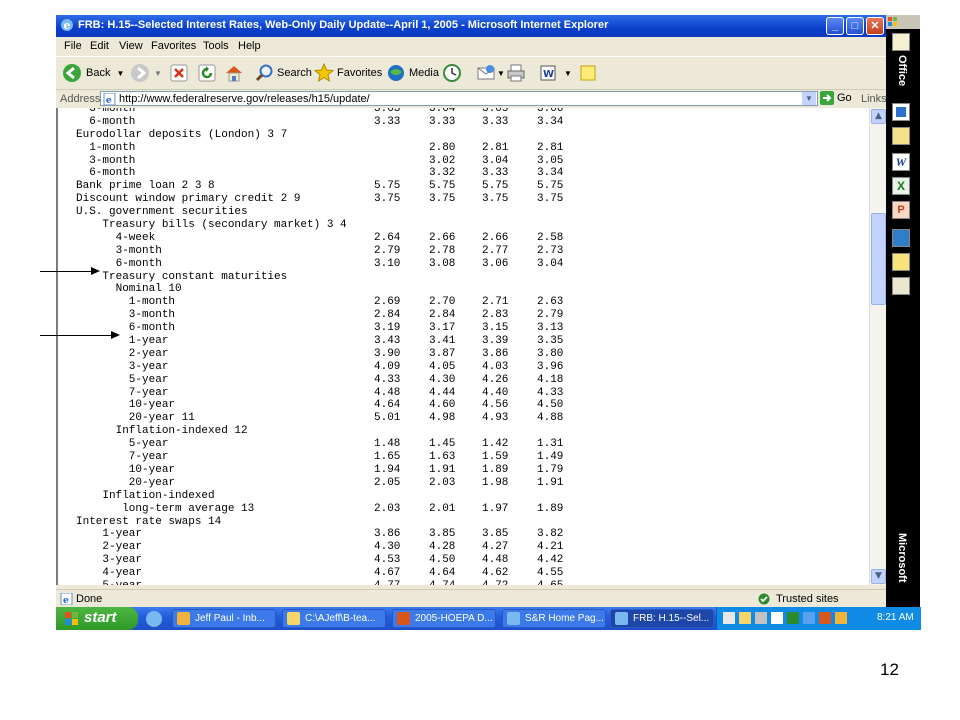  Describe the element at coordinates (122, 353) in the screenshot. I see `row-label: 2-year` at that location.